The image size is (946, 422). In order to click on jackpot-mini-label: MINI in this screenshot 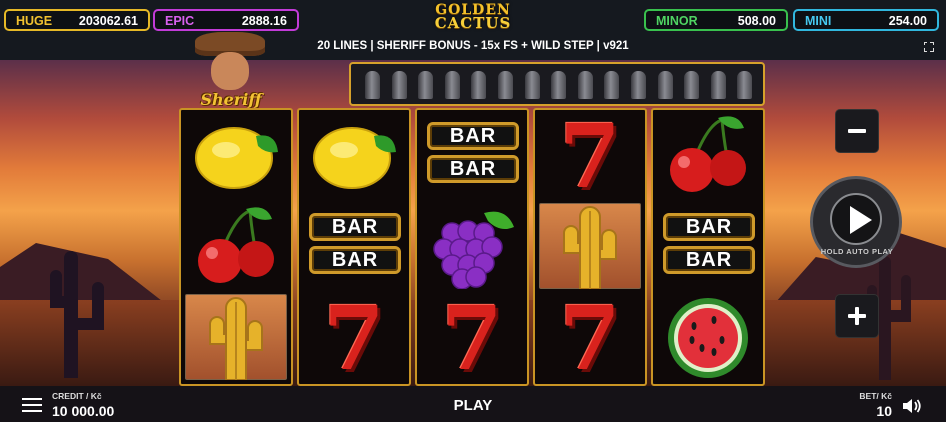, I will do `click(818, 21)`.